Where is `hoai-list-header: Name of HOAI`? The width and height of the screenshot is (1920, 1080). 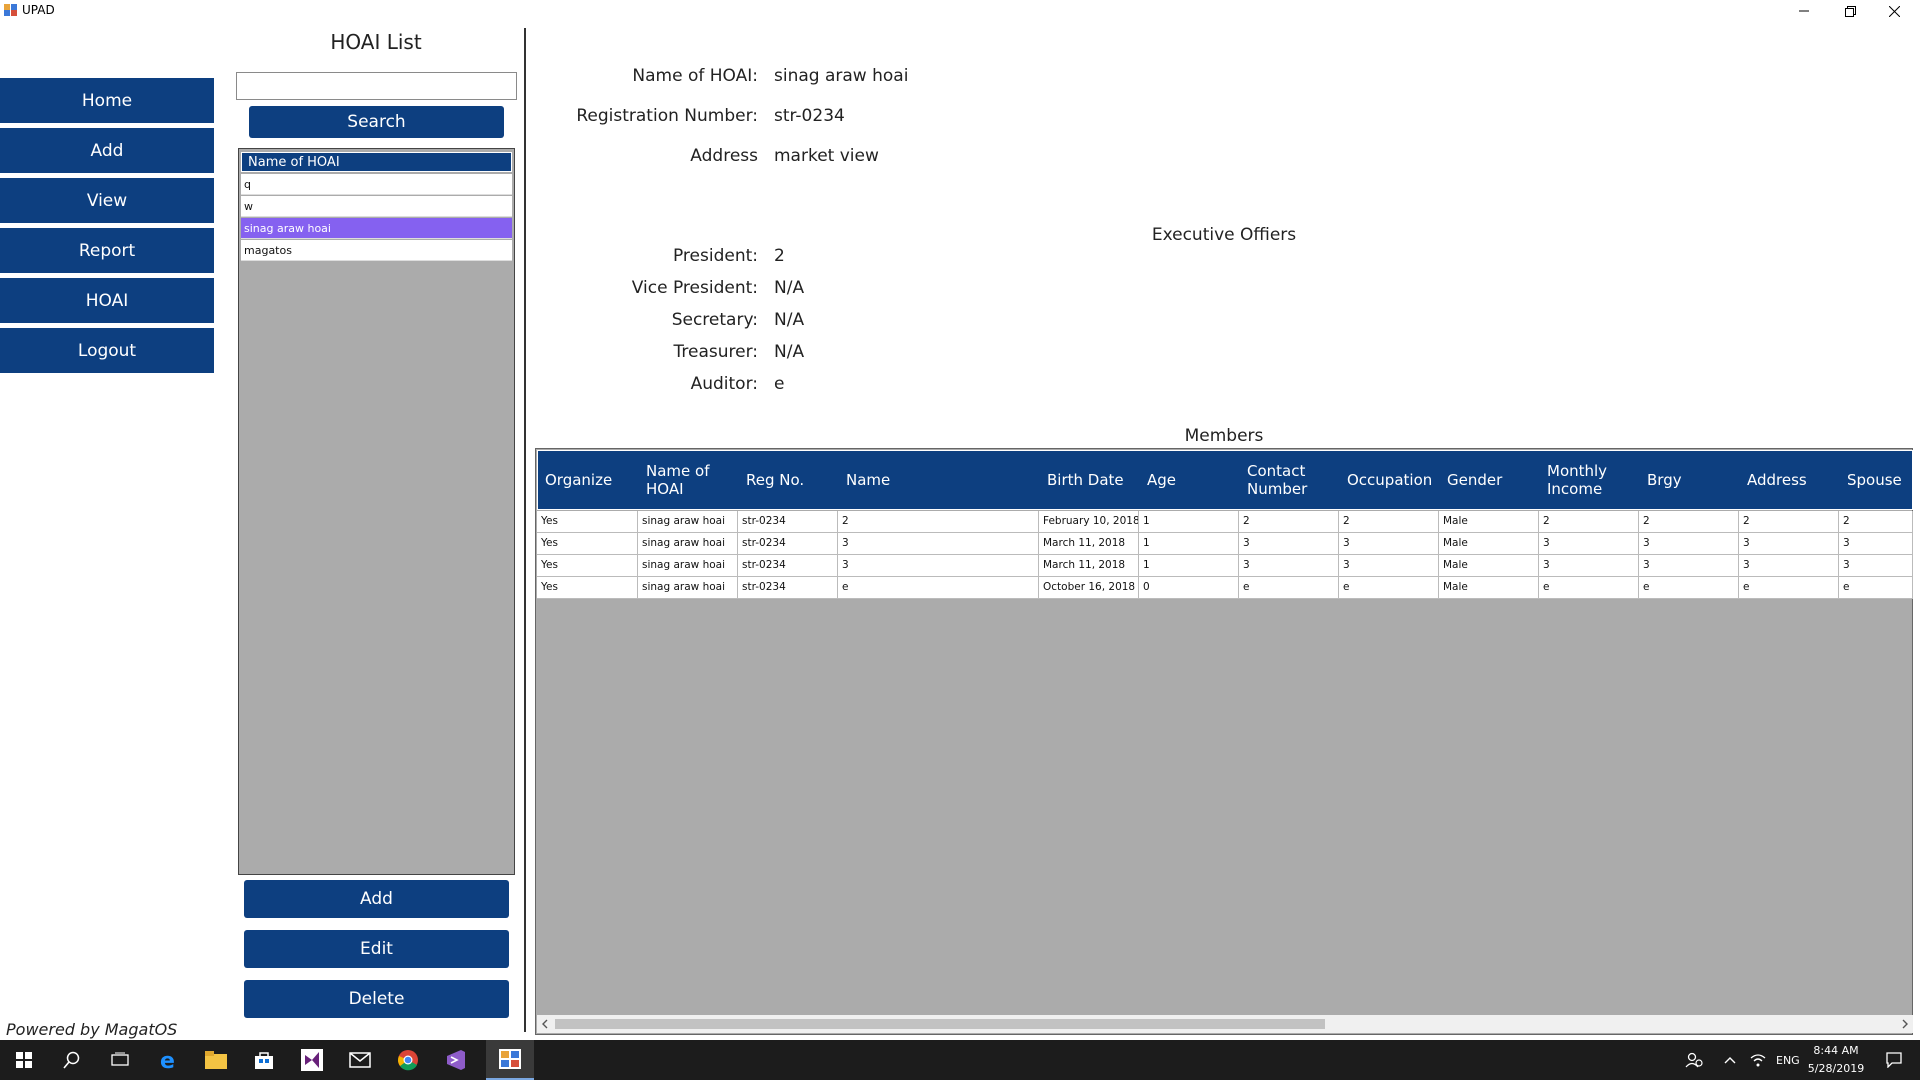 hoai-list-header: Name of HOAI is located at coordinates (376, 162).